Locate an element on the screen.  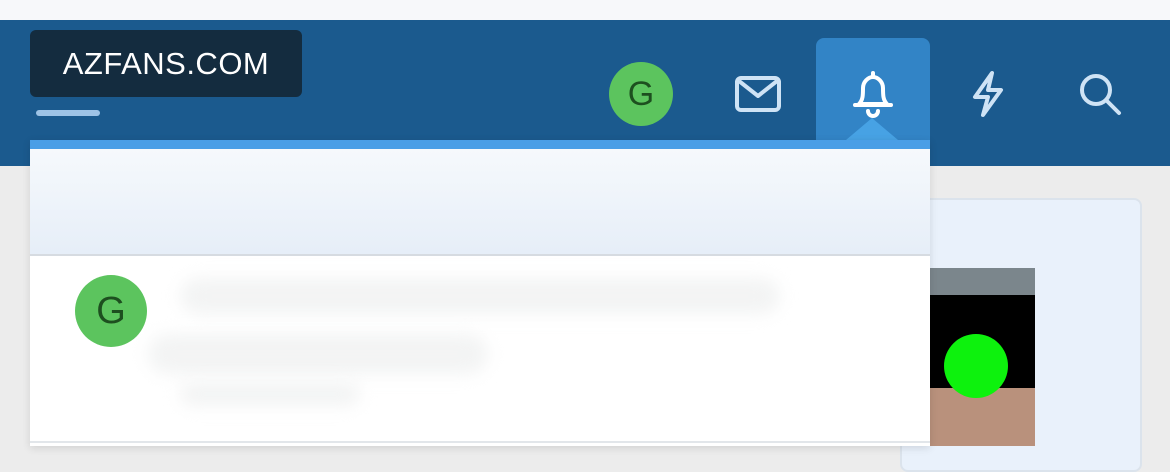
dropdown-accent-bar is located at coordinates (480, 144).